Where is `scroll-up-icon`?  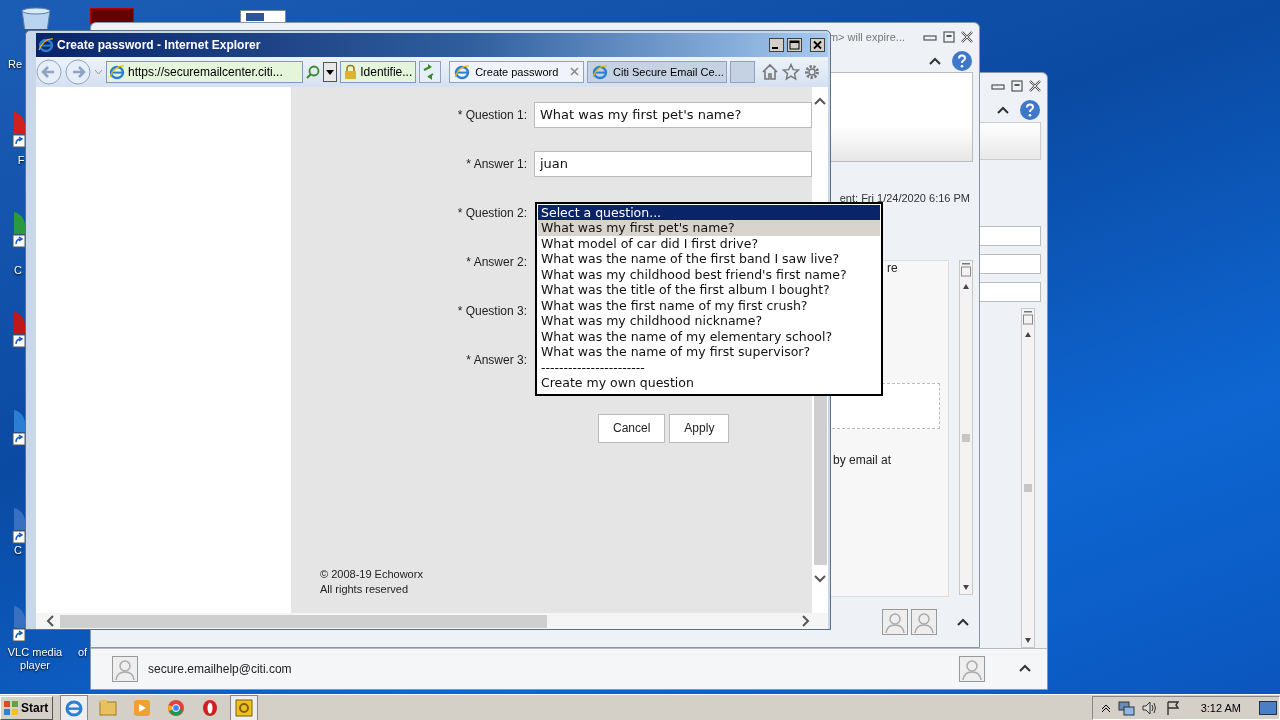 scroll-up-icon is located at coordinates (820, 100).